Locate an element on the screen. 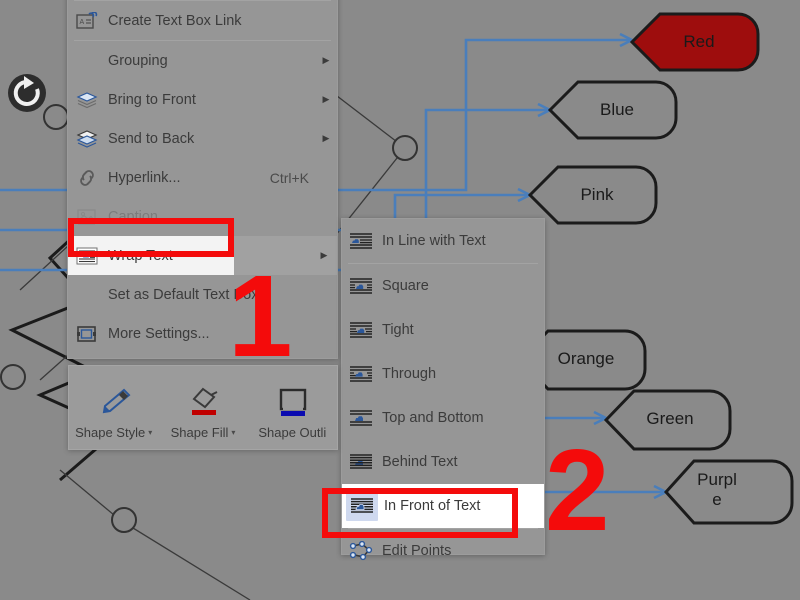 The image size is (800, 600). rotate-handle-icon is located at coordinates (27, 93).